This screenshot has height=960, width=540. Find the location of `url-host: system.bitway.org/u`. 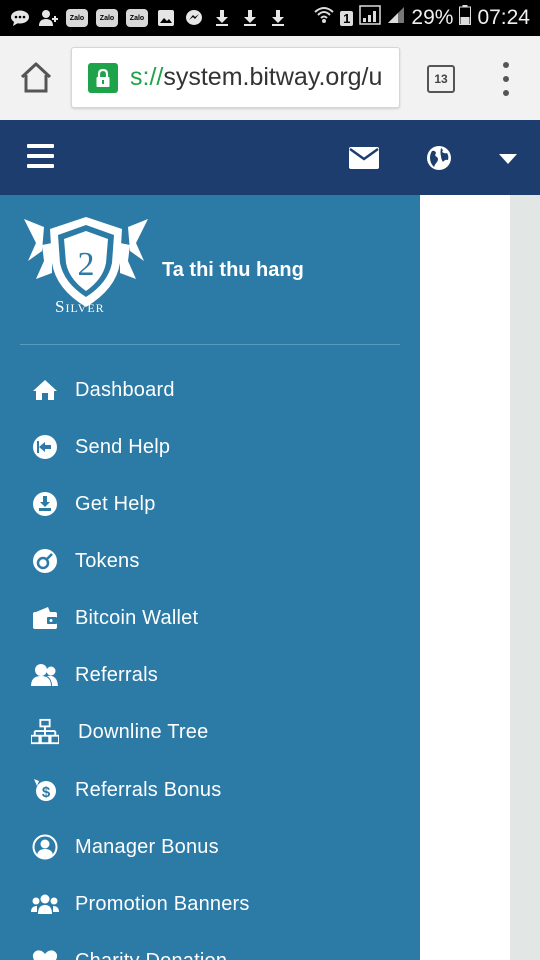

url-host: system.bitway.org/u is located at coordinates (273, 77).